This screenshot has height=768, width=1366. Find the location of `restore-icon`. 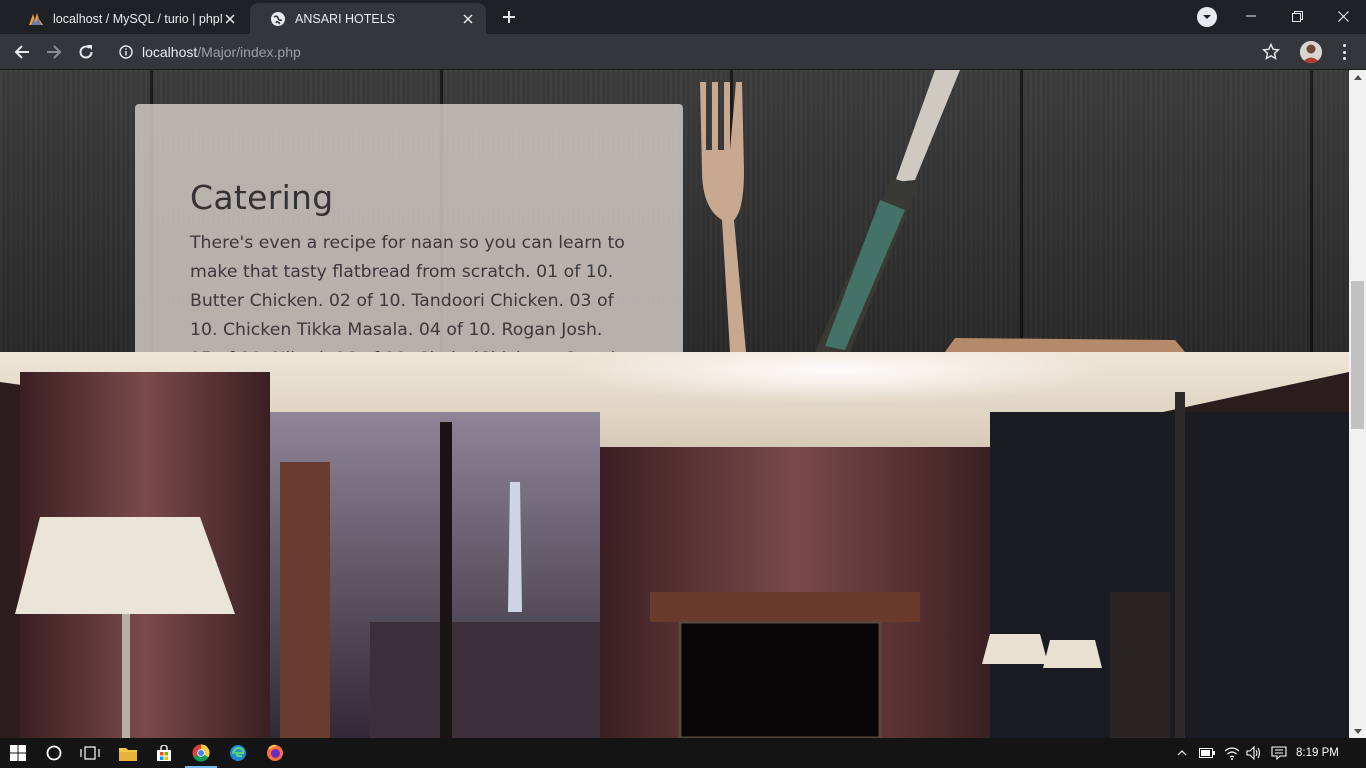

restore-icon is located at coordinates (1297, 16).